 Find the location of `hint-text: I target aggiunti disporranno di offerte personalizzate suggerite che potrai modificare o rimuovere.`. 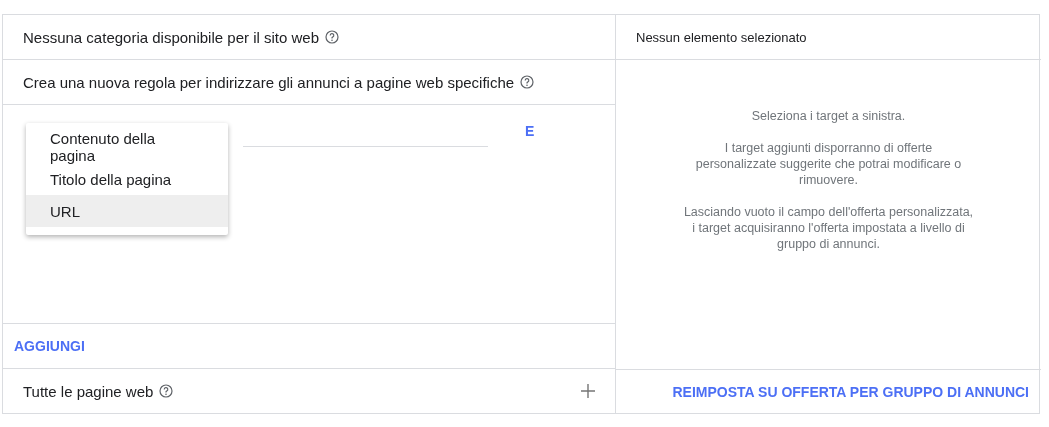

hint-text: I target aggiunti disporranno di offerte personalizzate suggerite che potrai modificare o rimuovere. is located at coordinates (828, 164).